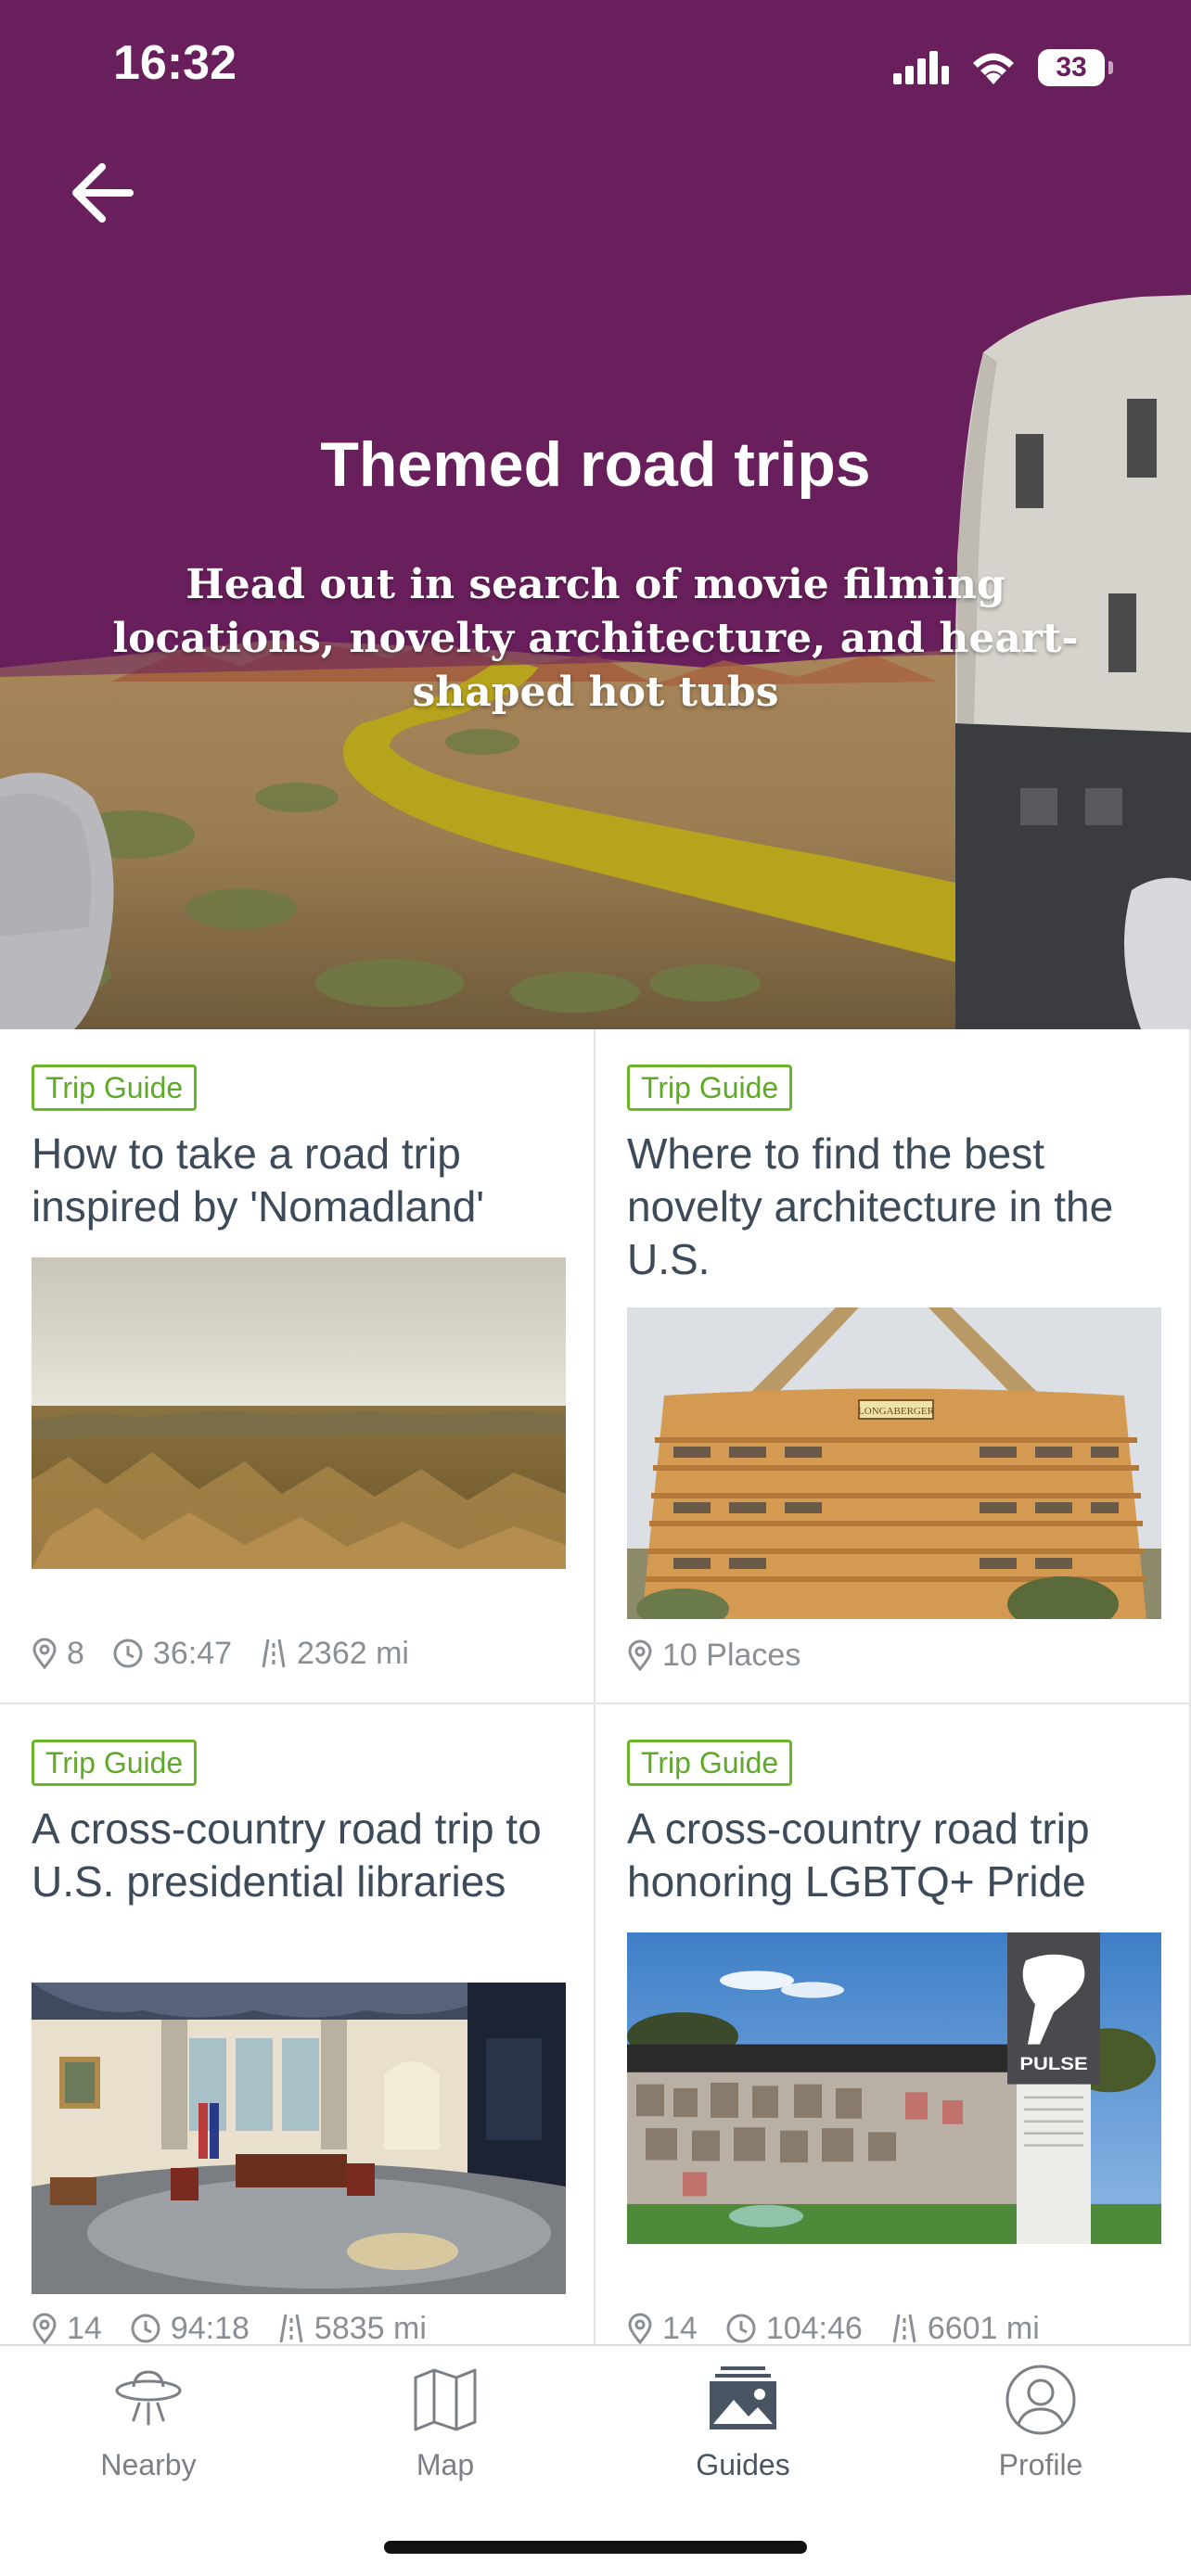 This screenshot has width=1191, height=2576. I want to click on pulse-sign-text: PULSE, so click(1053, 2064).